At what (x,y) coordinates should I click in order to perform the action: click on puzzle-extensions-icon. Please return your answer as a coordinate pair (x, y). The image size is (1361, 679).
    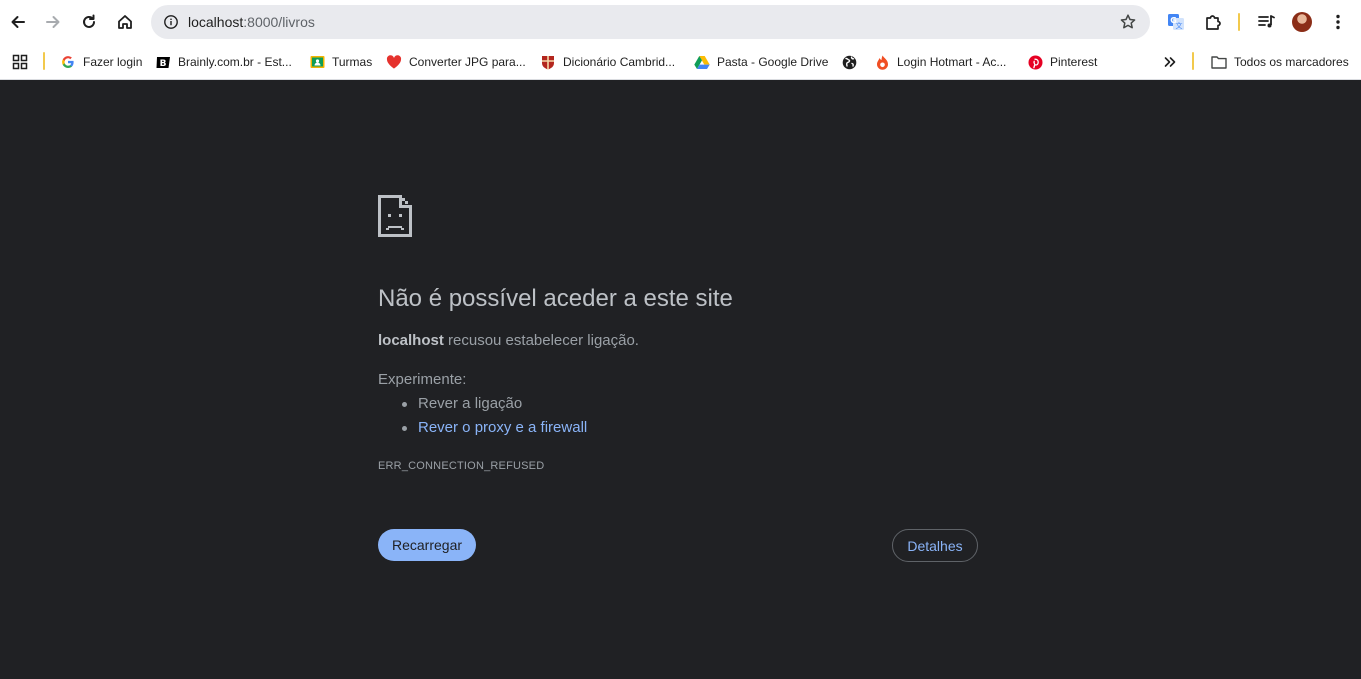
    Looking at the image, I should click on (1213, 22).